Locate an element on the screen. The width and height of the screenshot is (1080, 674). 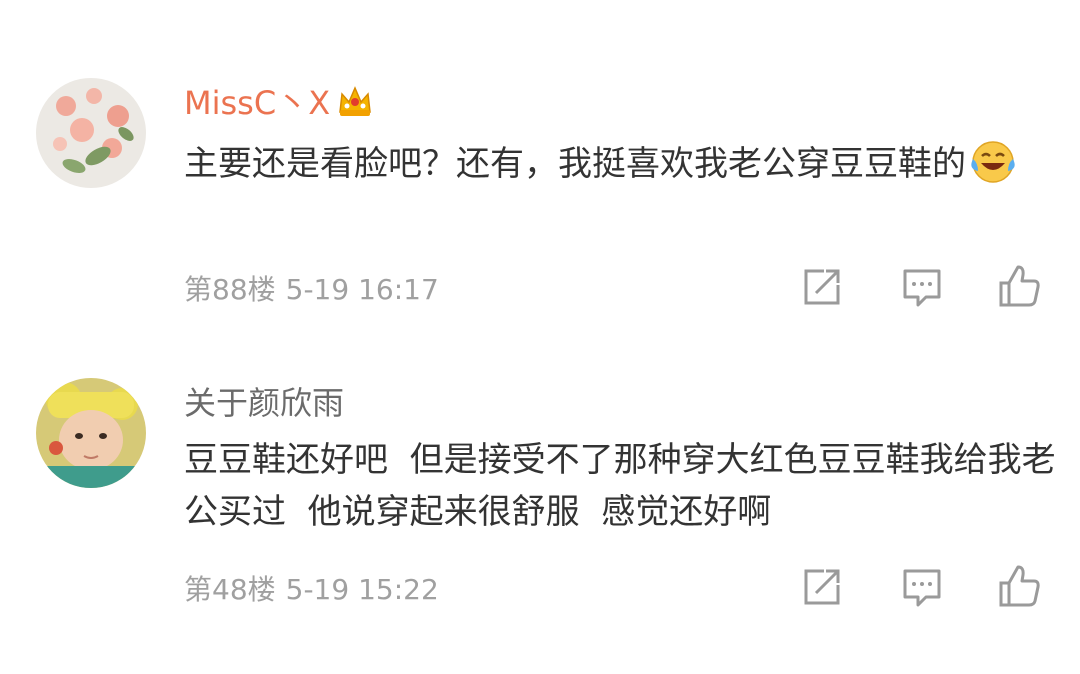
timestamp: 5-19 15:22 is located at coordinates (362, 589).